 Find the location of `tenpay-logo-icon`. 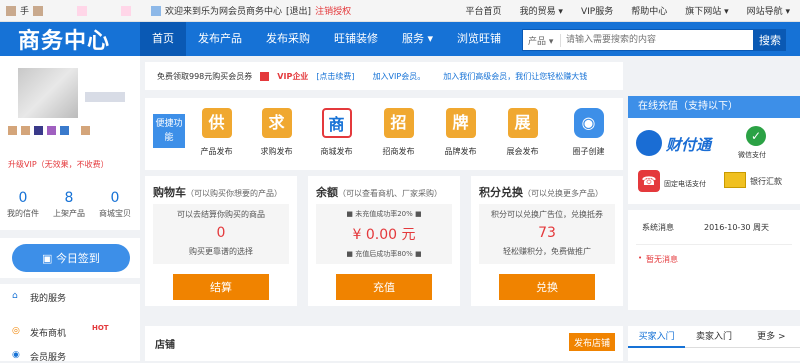

tenpay-logo-icon is located at coordinates (649, 143).